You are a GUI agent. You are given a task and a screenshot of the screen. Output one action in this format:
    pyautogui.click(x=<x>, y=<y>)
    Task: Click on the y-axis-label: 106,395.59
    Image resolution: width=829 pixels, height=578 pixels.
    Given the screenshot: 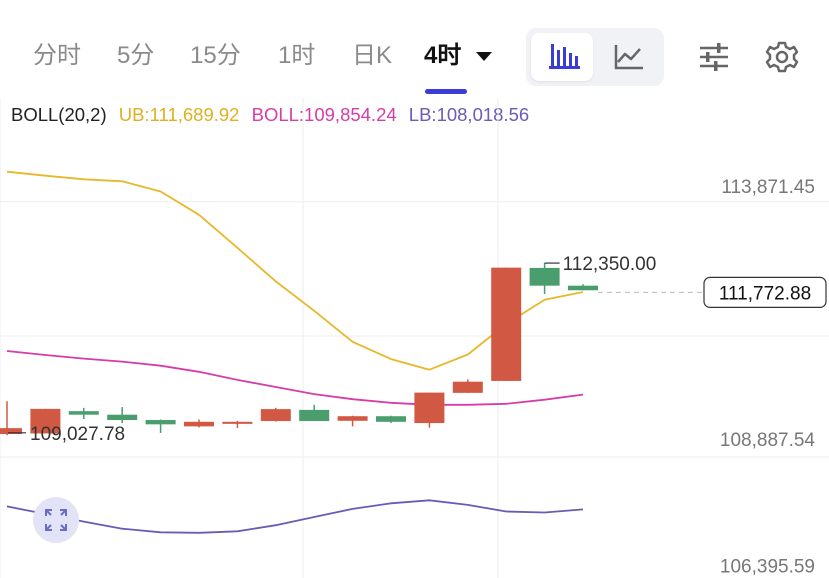 What is the action you would take?
    pyautogui.click(x=767, y=567)
    